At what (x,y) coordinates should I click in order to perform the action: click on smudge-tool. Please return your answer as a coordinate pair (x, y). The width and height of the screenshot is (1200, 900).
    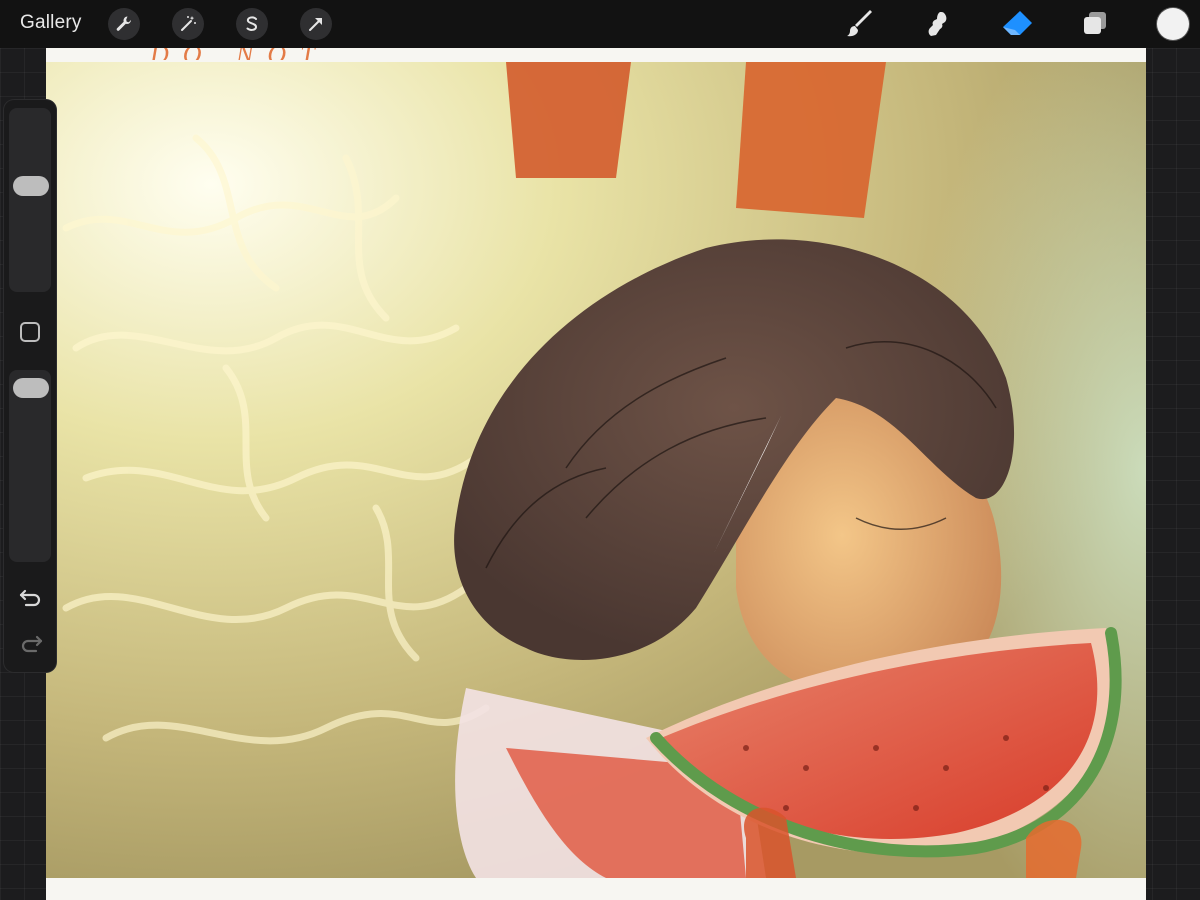
    Looking at the image, I should click on (939, 24).